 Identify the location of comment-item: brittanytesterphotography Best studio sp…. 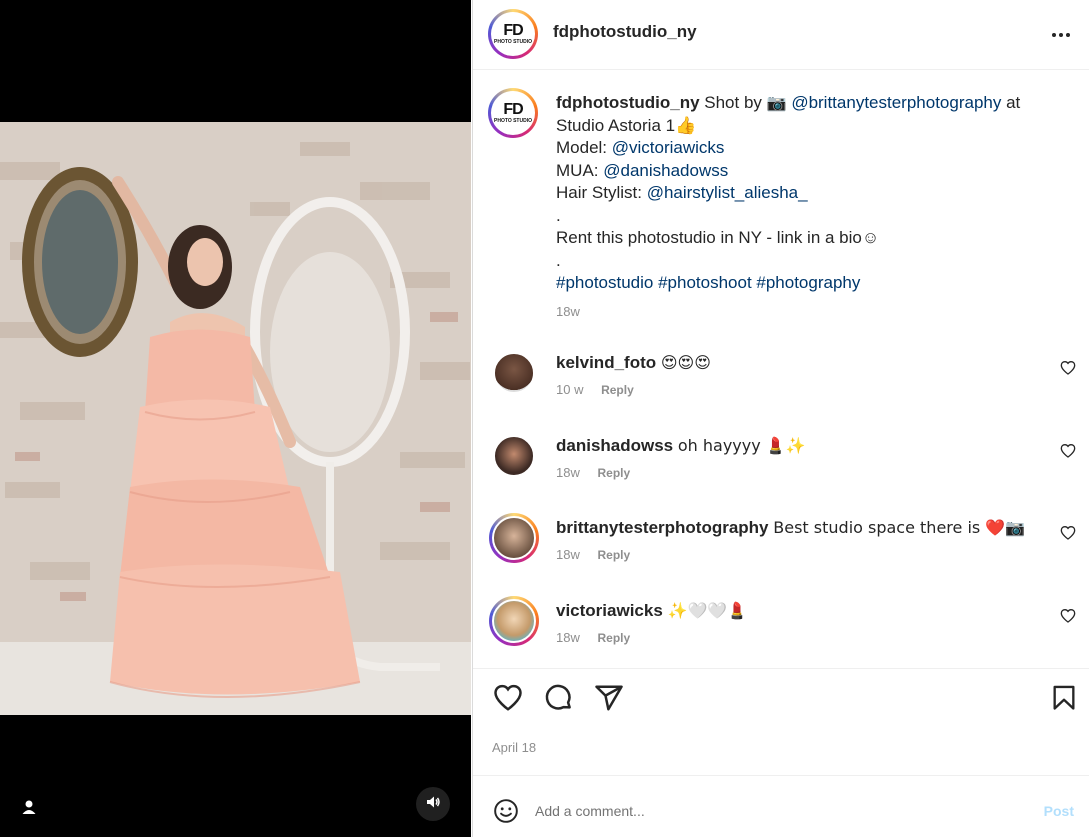
(783, 545).